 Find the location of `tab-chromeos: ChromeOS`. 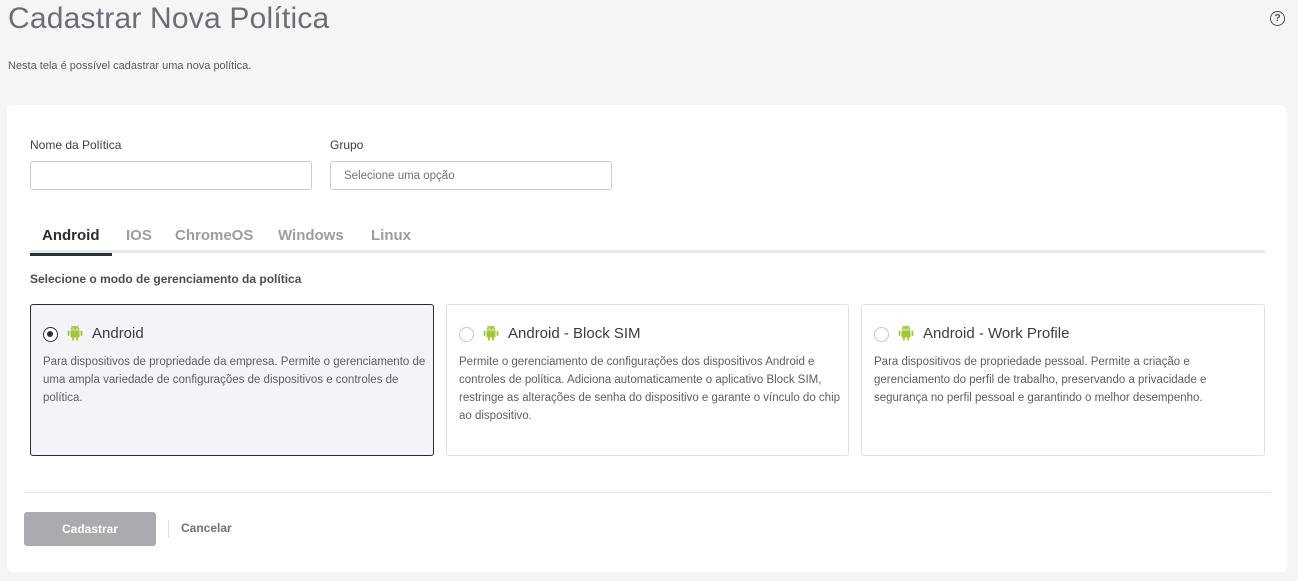

tab-chromeos: ChromeOS is located at coordinates (214, 240).